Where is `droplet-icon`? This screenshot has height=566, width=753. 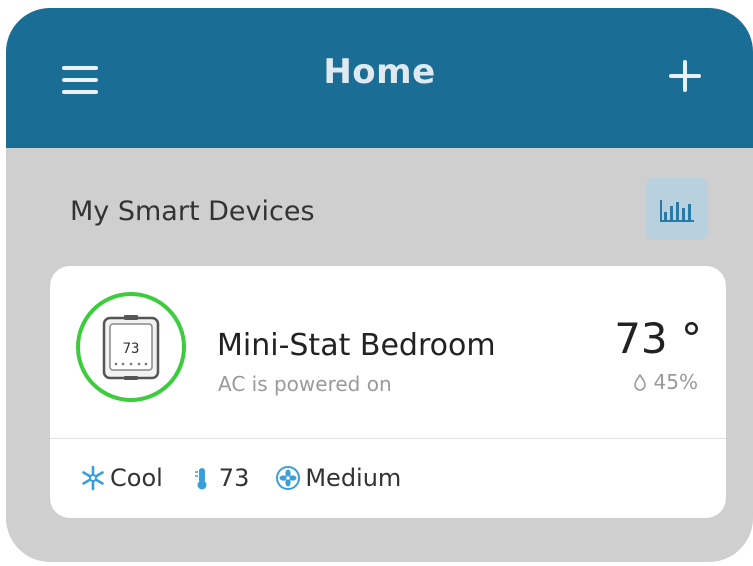
droplet-icon is located at coordinates (640, 382).